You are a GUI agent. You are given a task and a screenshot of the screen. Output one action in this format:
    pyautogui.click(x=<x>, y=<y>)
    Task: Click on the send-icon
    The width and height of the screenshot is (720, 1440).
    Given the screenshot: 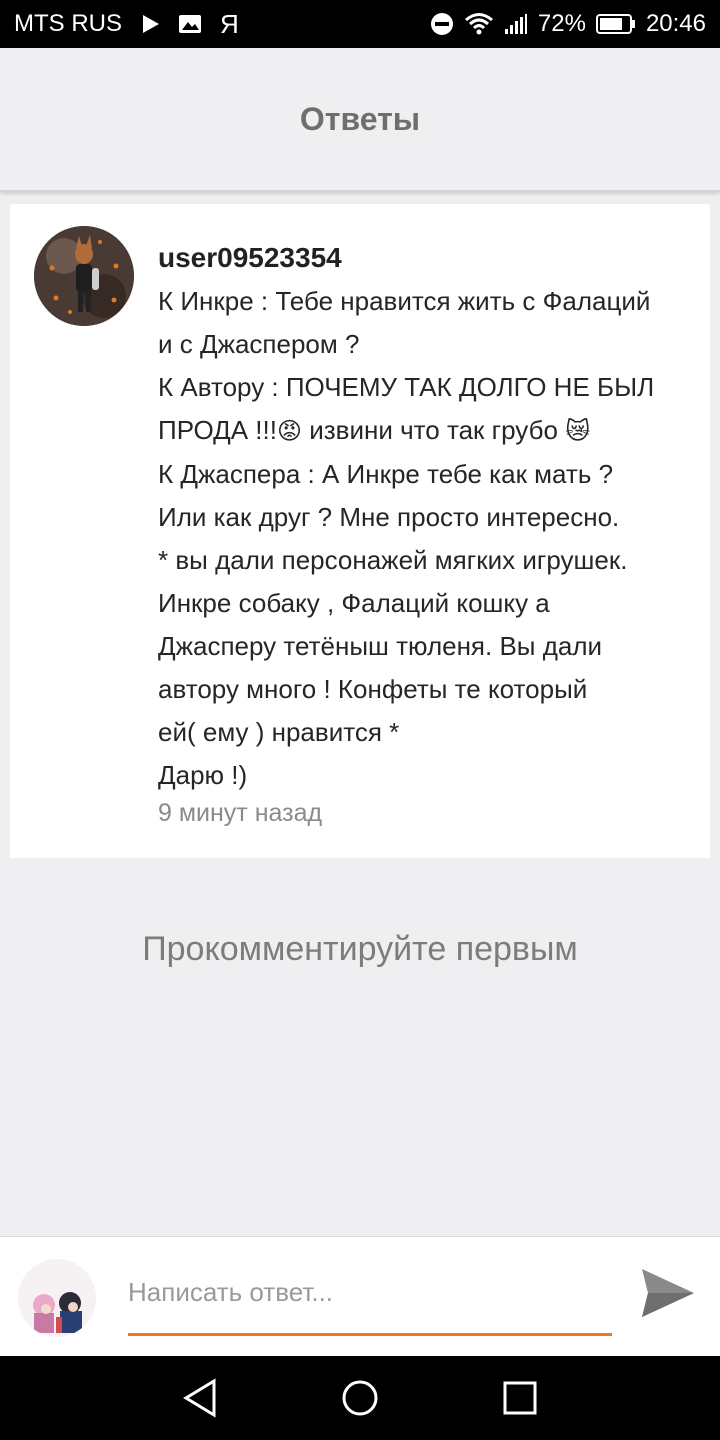 What is the action you would take?
    pyautogui.click(x=668, y=1293)
    